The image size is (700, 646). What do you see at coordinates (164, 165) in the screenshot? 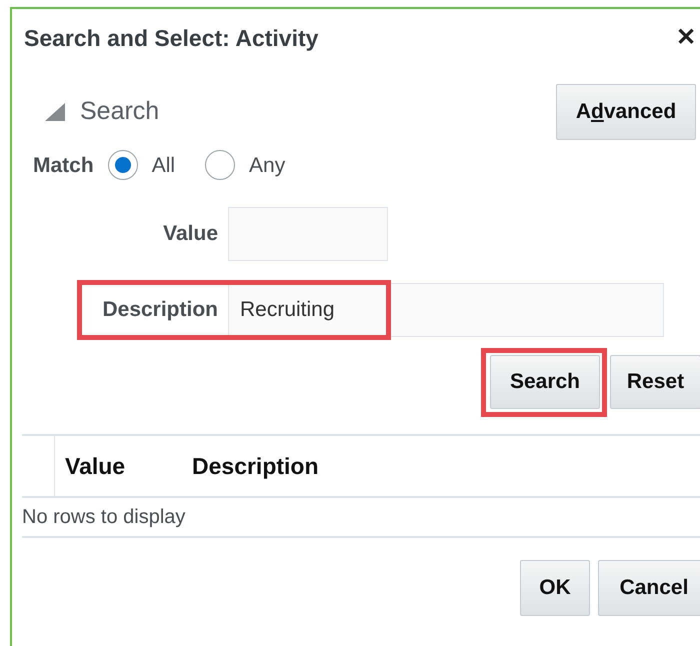
I see `radio-label: All` at bounding box center [164, 165].